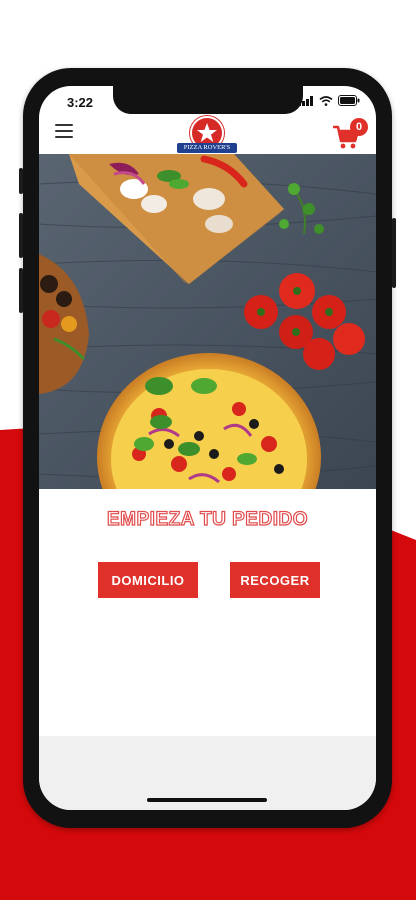  What do you see at coordinates (148, 580) in the screenshot?
I see `delivery-button: DOMICILIO` at bounding box center [148, 580].